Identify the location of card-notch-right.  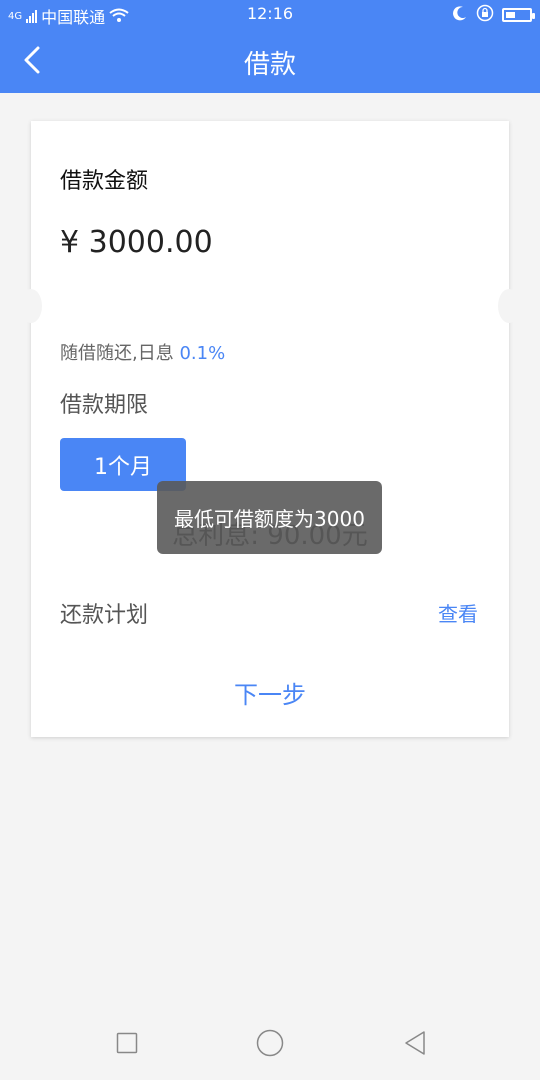
(509, 306).